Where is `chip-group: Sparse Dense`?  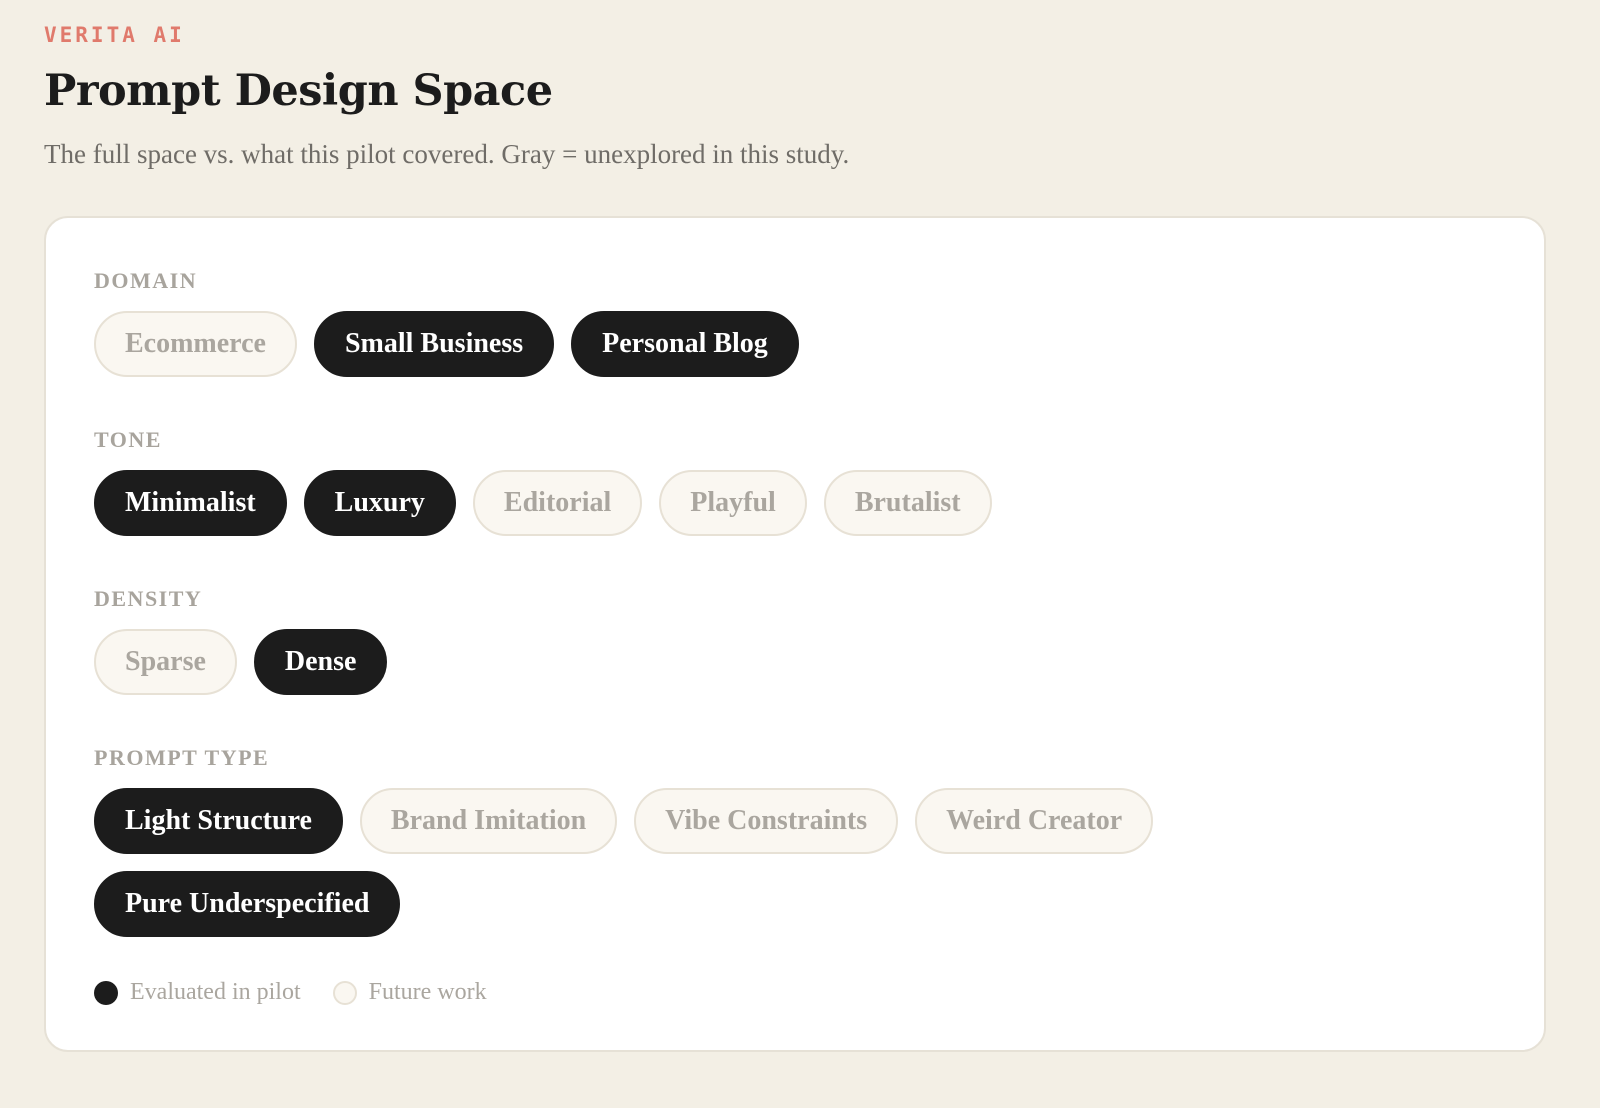
chip-group: Sparse Dense is located at coordinates (744, 662).